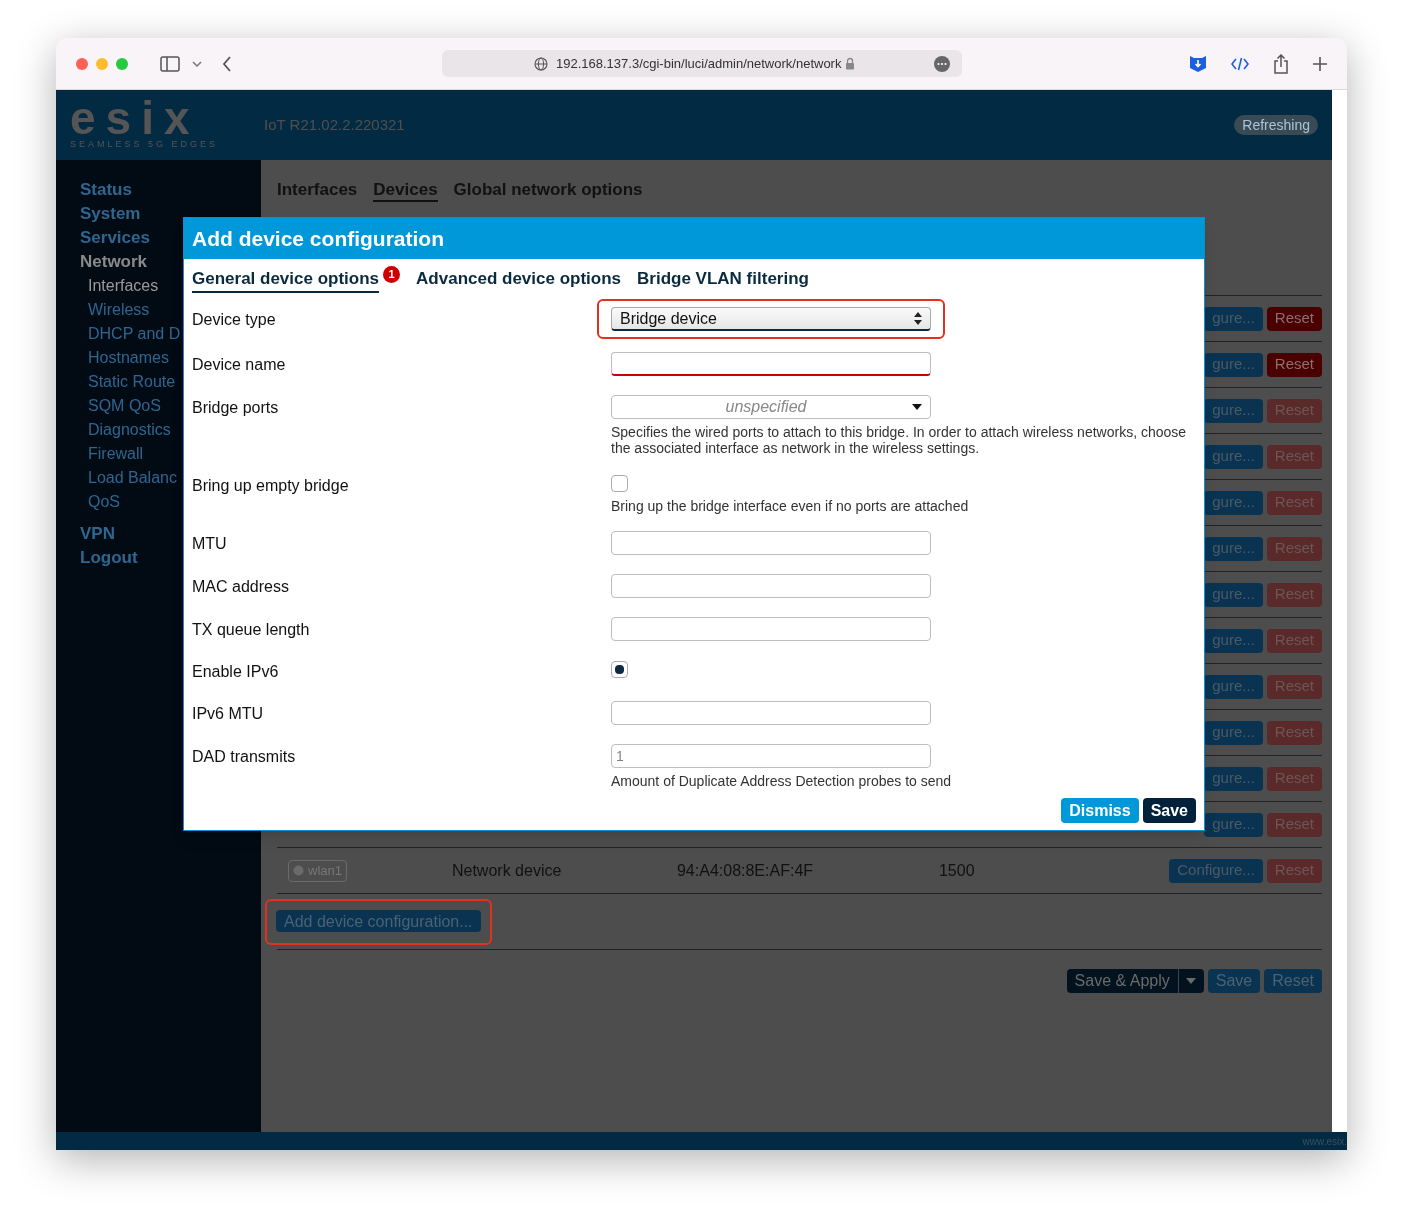 This screenshot has width=1403, height=1224. Describe the element at coordinates (210, 544) in the screenshot. I see `field-label: MTU` at that location.